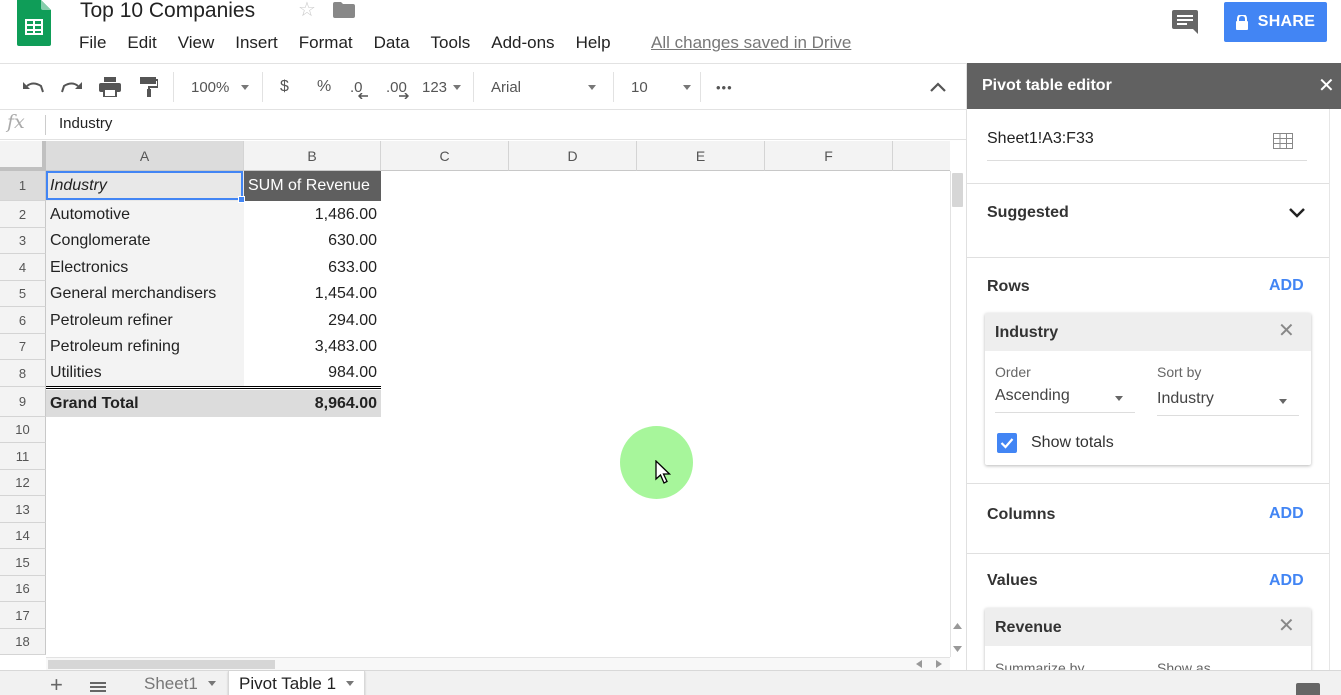 The height and width of the screenshot is (695, 1341). What do you see at coordinates (23, 642) in the screenshot?
I see `row-header: 18` at bounding box center [23, 642].